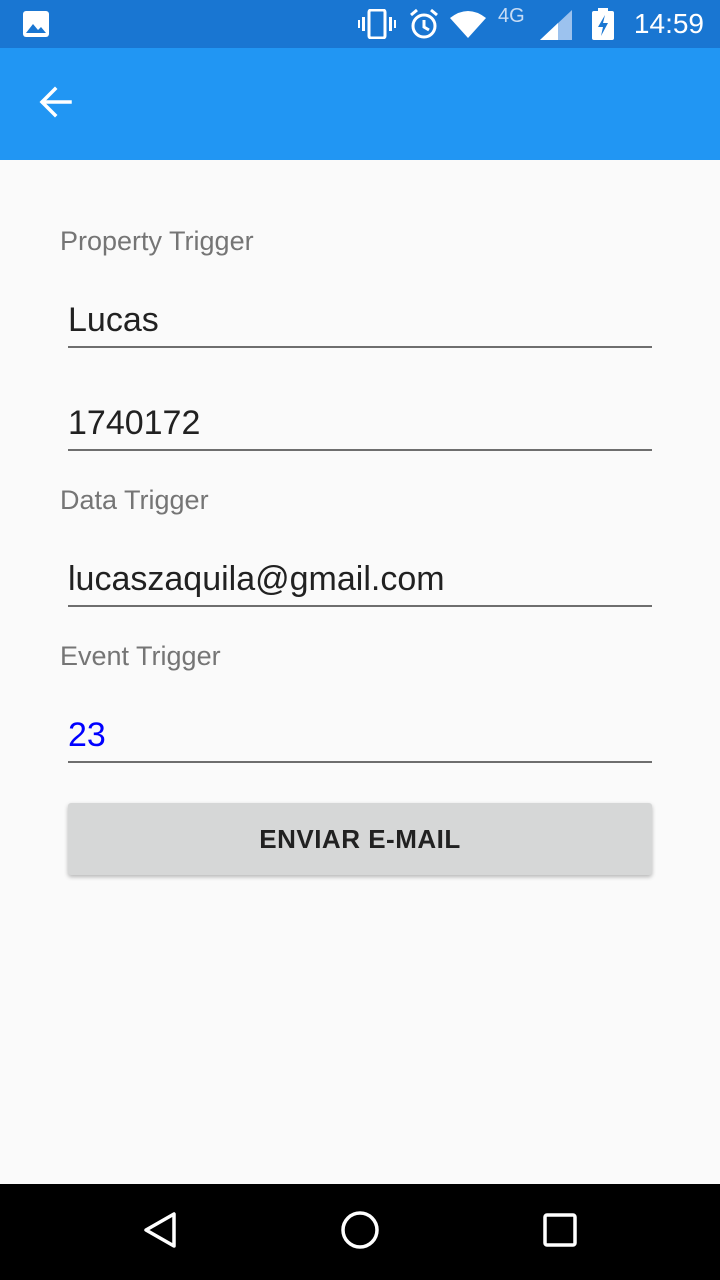  I want to click on nav-back-button, so click(160, 1232).